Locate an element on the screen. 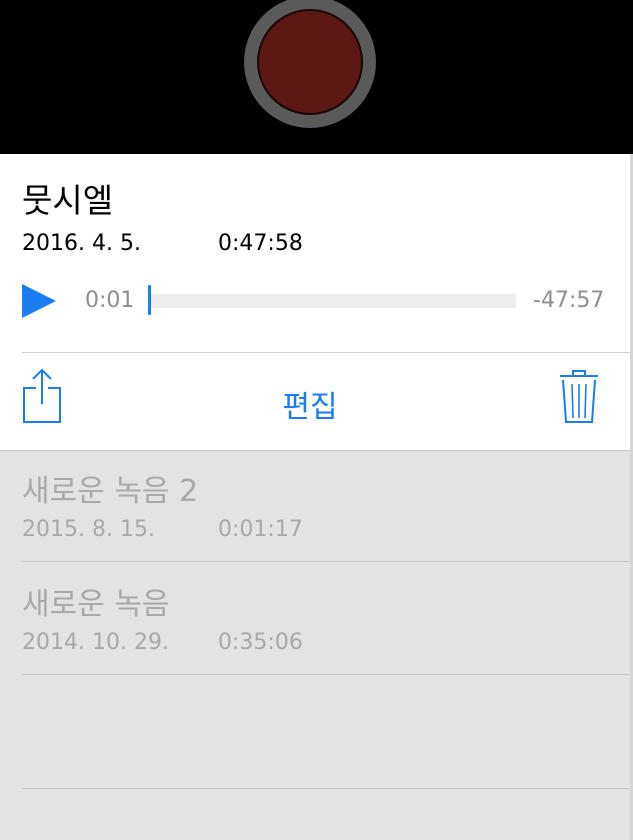 The width and height of the screenshot is (633, 840). play-icon is located at coordinates (39, 301).